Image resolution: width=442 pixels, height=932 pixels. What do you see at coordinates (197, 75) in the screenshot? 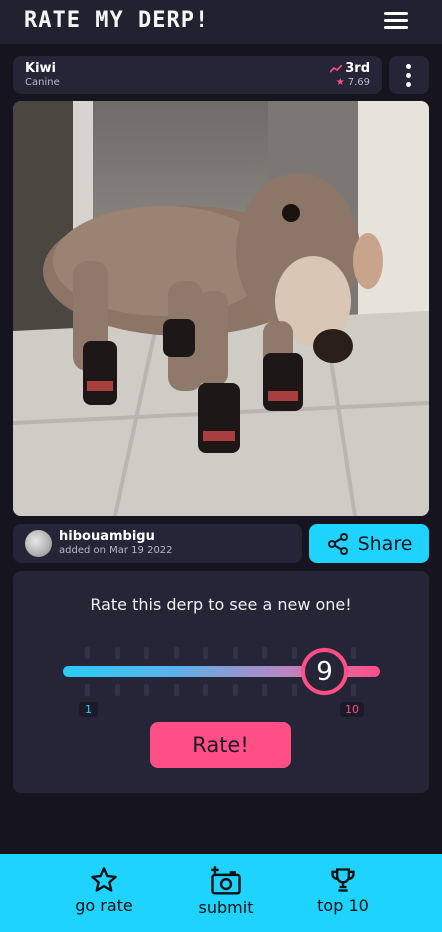
I see `pet-info-card: Kiwi Canine 3rd ★ 7.69` at bounding box center [197, 75].